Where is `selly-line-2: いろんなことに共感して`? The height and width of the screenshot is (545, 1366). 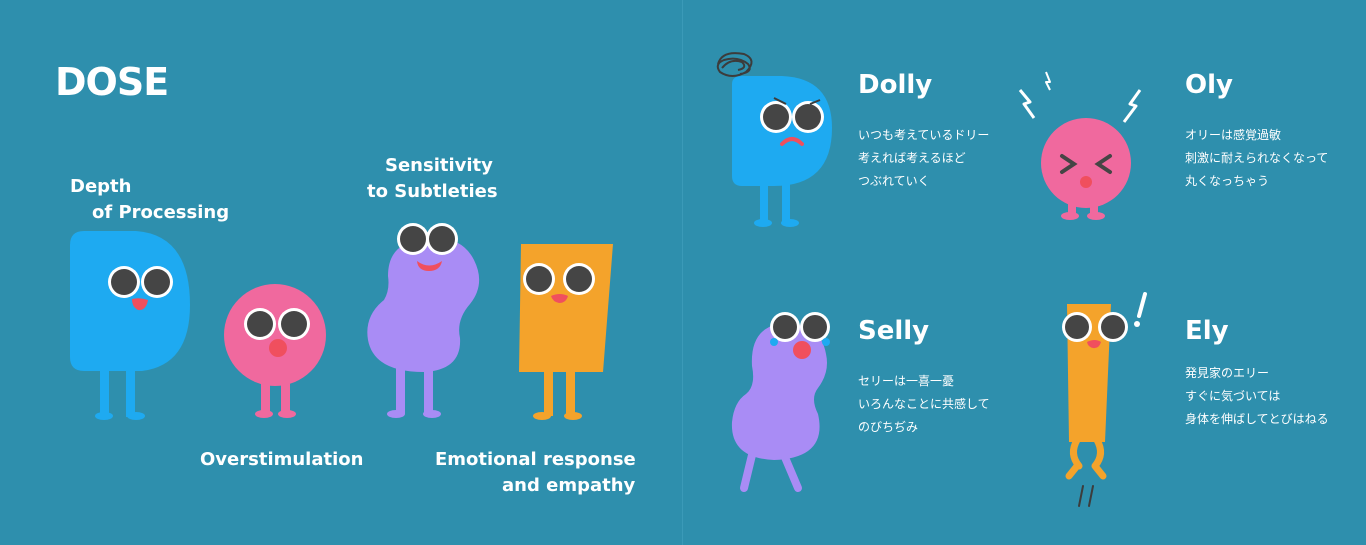 selly-line-2: いろんなことに共感して is located at coordinates (924, 404).